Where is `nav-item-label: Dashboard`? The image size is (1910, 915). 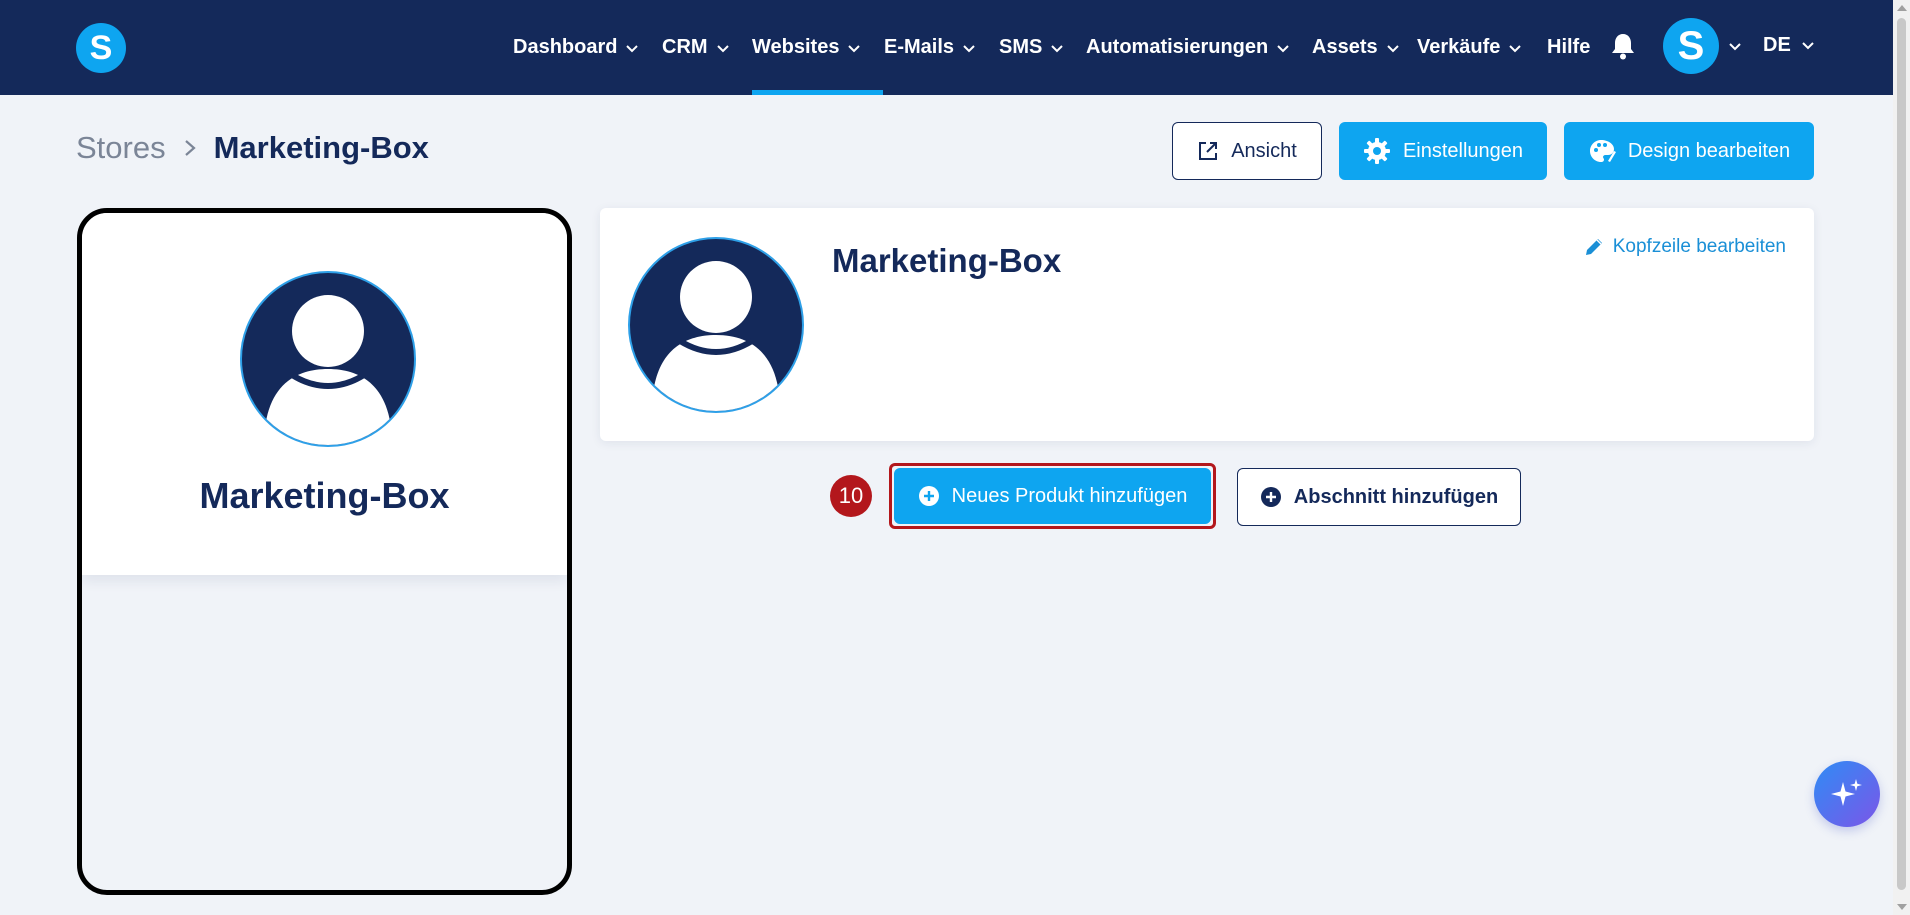
nav-item-label: Dashboard is located at coordinates (565, 47).